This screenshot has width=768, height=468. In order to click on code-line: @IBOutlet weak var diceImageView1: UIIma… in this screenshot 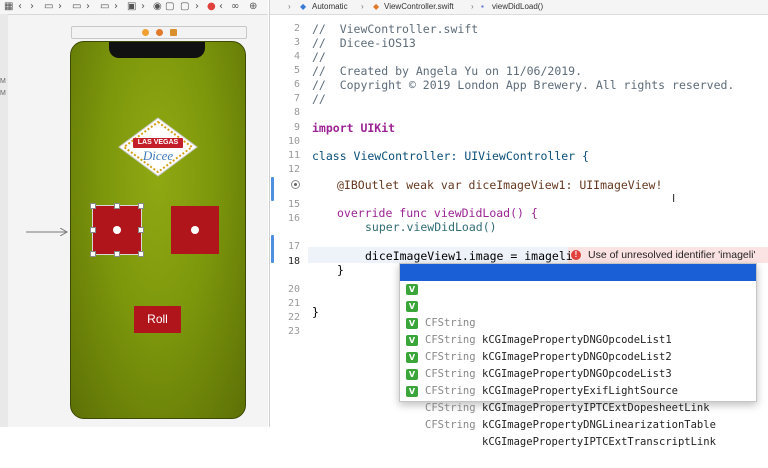, I will do `click(499, 185)`.